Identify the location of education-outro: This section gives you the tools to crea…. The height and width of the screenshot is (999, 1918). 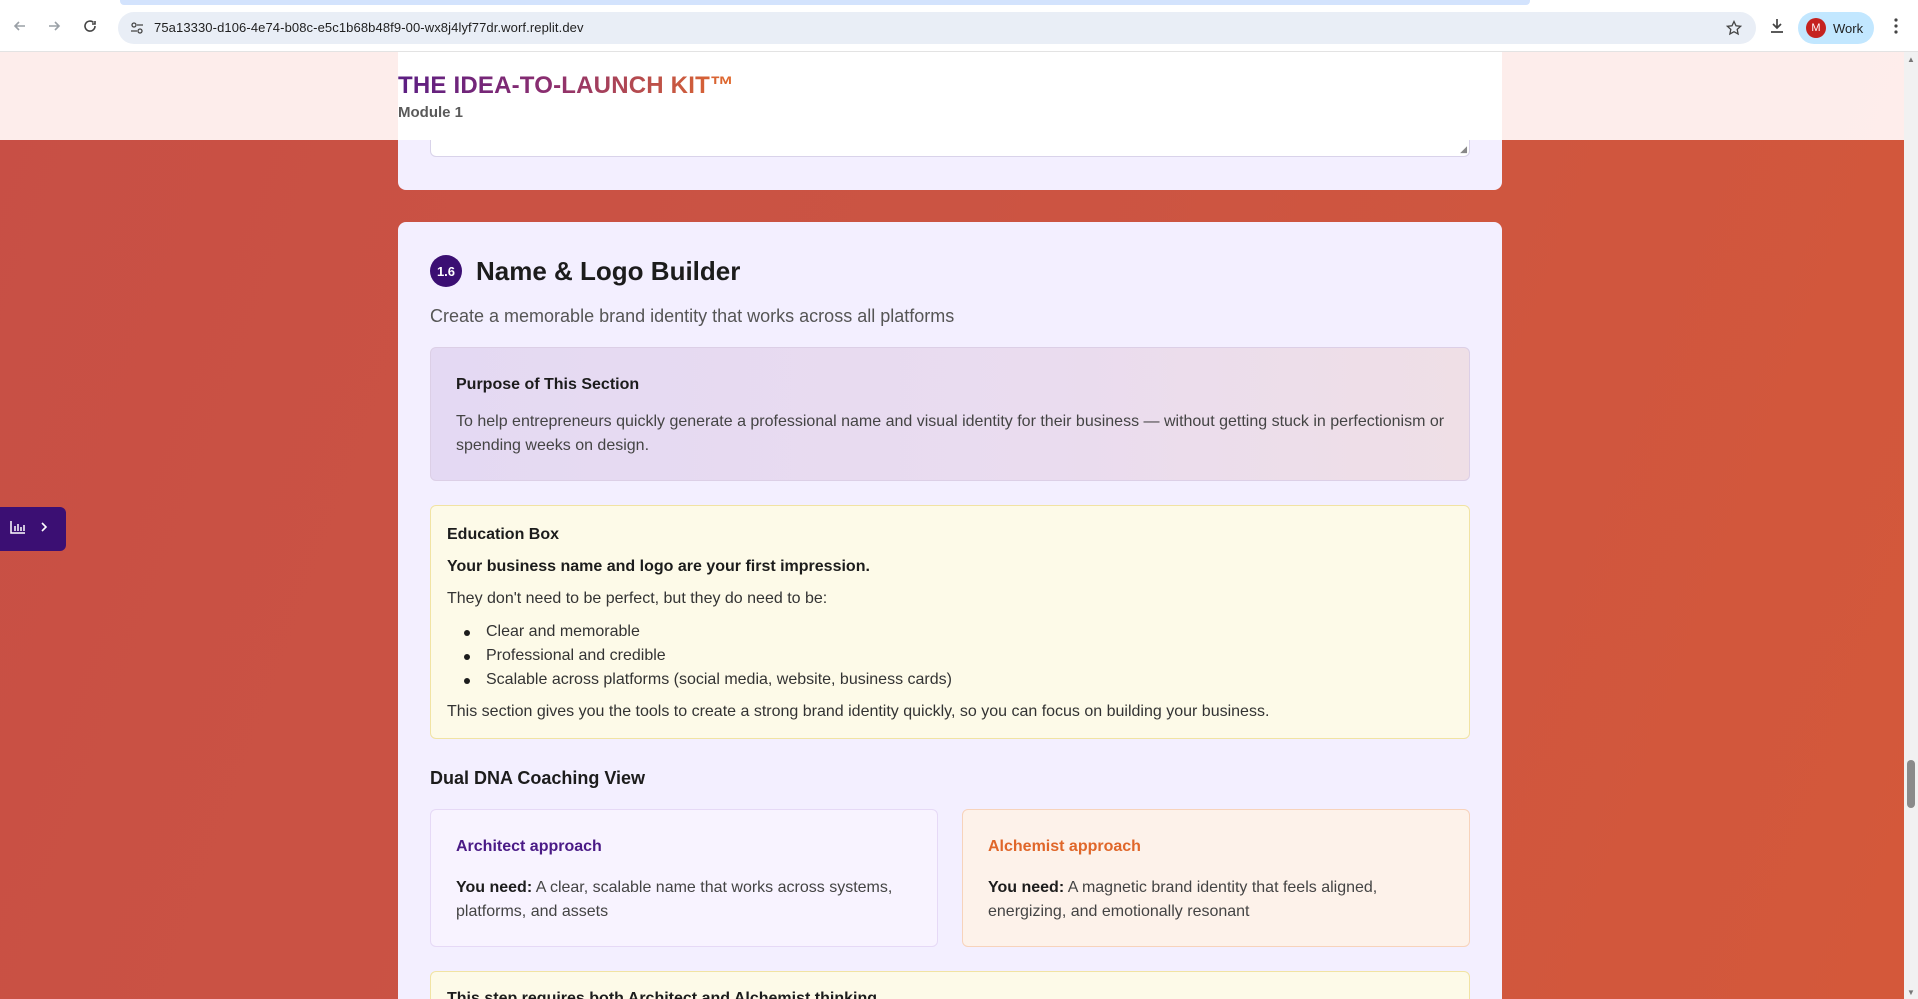
(858, 711).